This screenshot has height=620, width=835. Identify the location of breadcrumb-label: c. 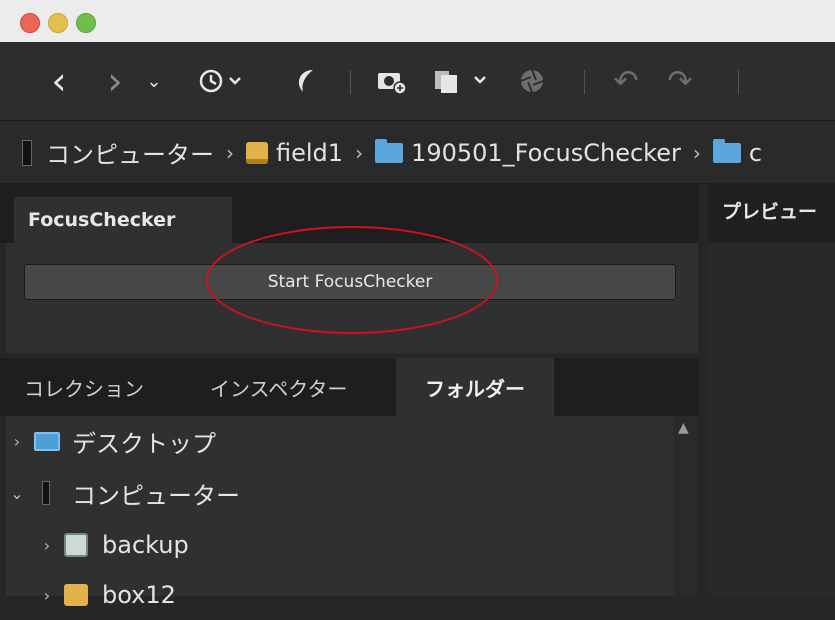
(755, 152).